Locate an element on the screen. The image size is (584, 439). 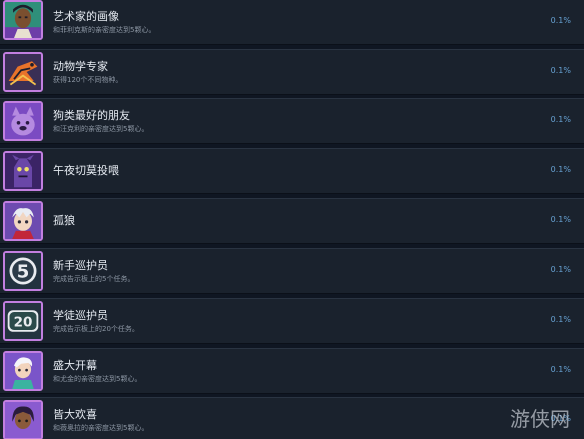
achievement-row: 皆大欢喜 和薇奥拉的亲密度达到5颗心。 0.1% is located at coordinates (292, 418).